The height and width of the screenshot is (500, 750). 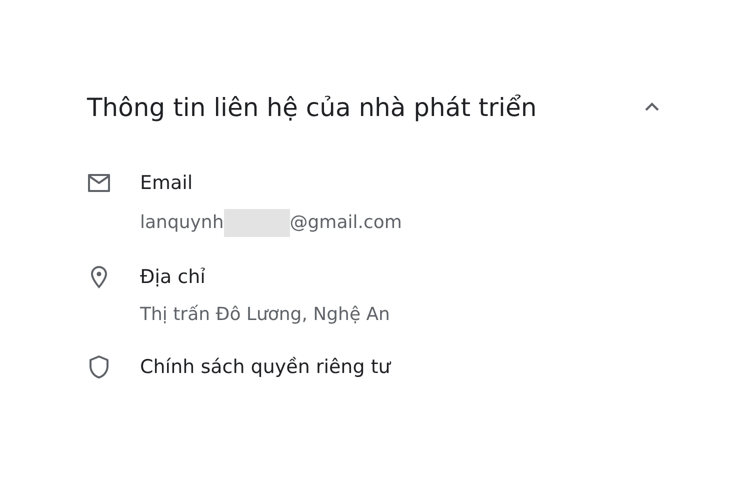 I want to click on email-text: @gmail.com, so click(x=346, y=223).